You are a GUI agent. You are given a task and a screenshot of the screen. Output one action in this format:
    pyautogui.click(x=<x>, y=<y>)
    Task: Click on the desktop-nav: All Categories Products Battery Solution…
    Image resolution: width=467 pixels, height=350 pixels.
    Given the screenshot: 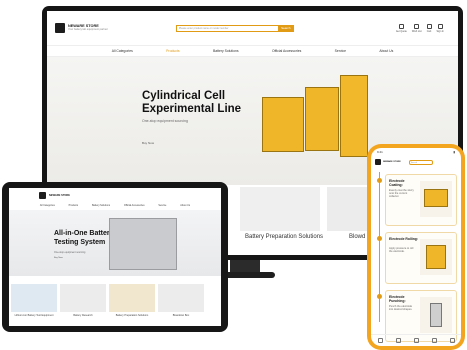 What is the action you would take?
    pyautogui.click(x=252, y=51)
    